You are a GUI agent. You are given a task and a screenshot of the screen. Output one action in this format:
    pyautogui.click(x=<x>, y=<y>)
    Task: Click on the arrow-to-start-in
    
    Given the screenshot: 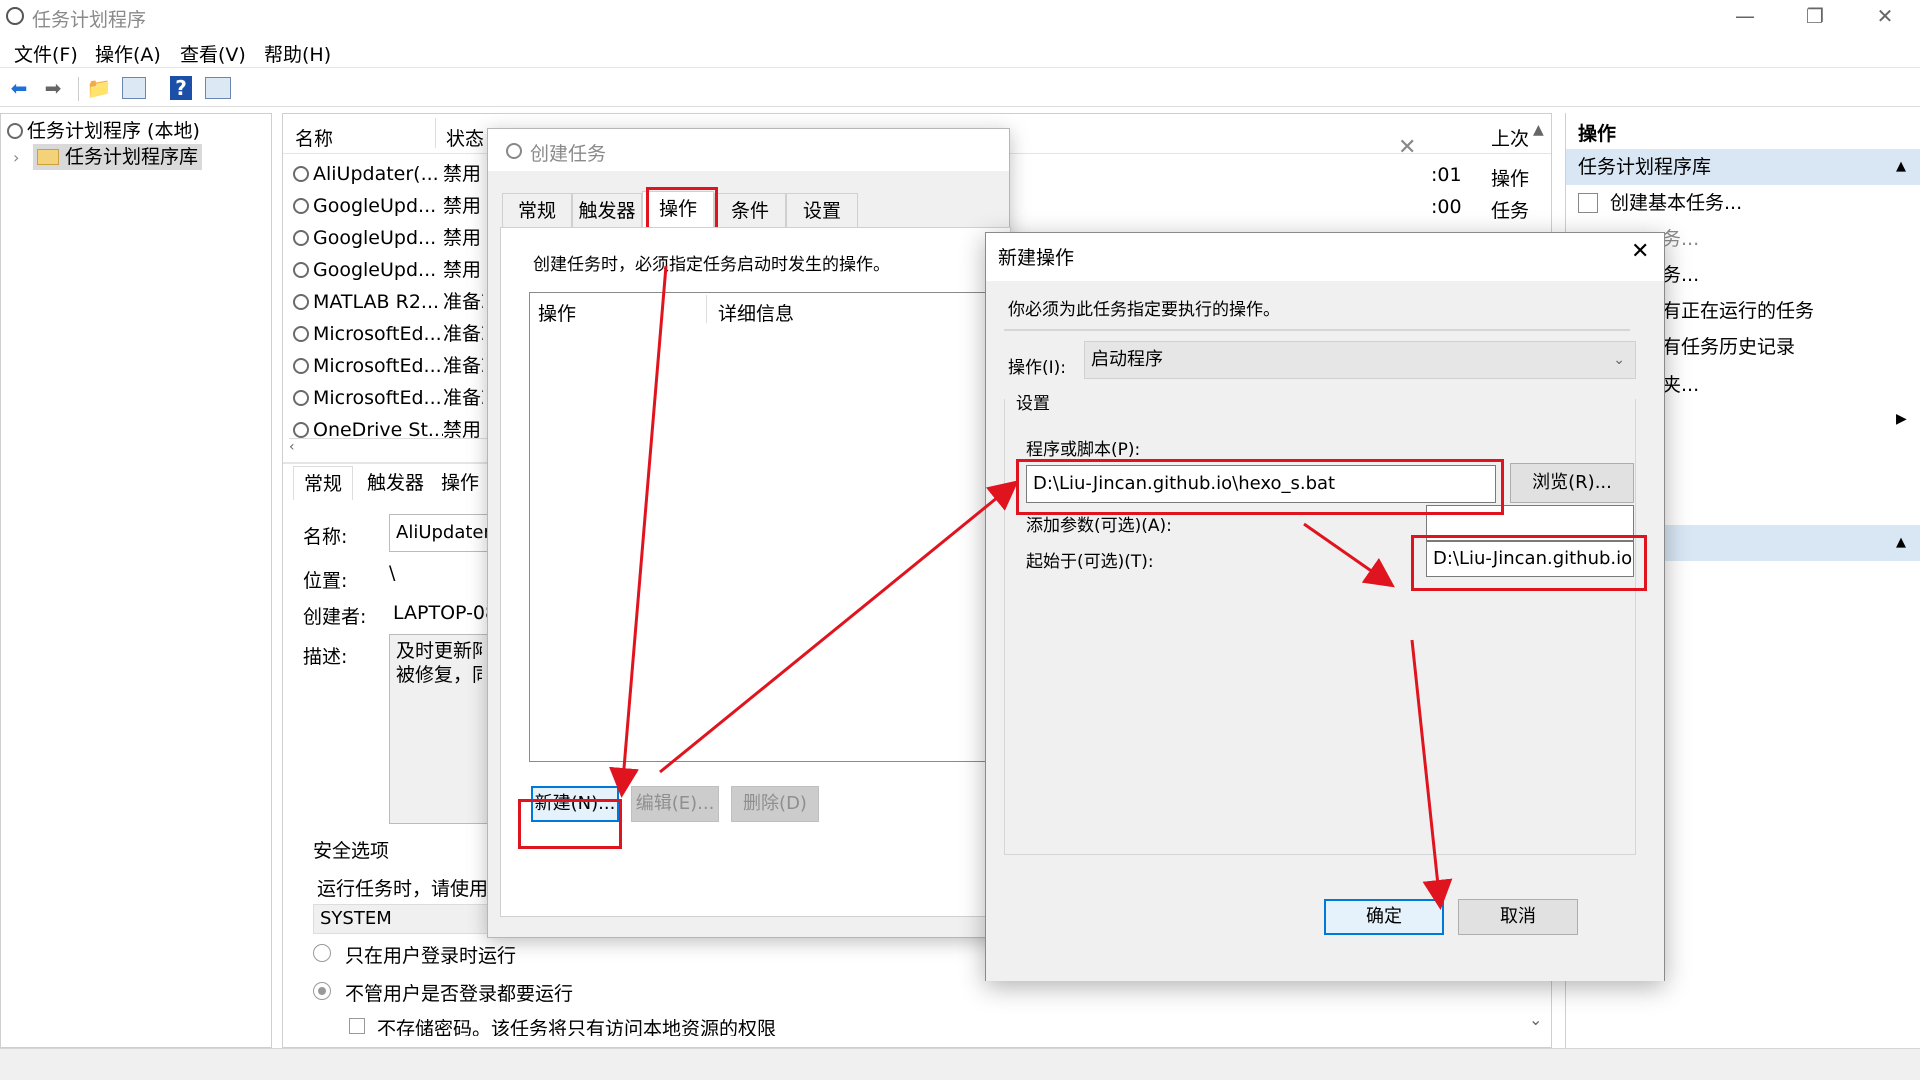 What is the action you would take?
    pyautogui.click(x=1349, y=555)
    